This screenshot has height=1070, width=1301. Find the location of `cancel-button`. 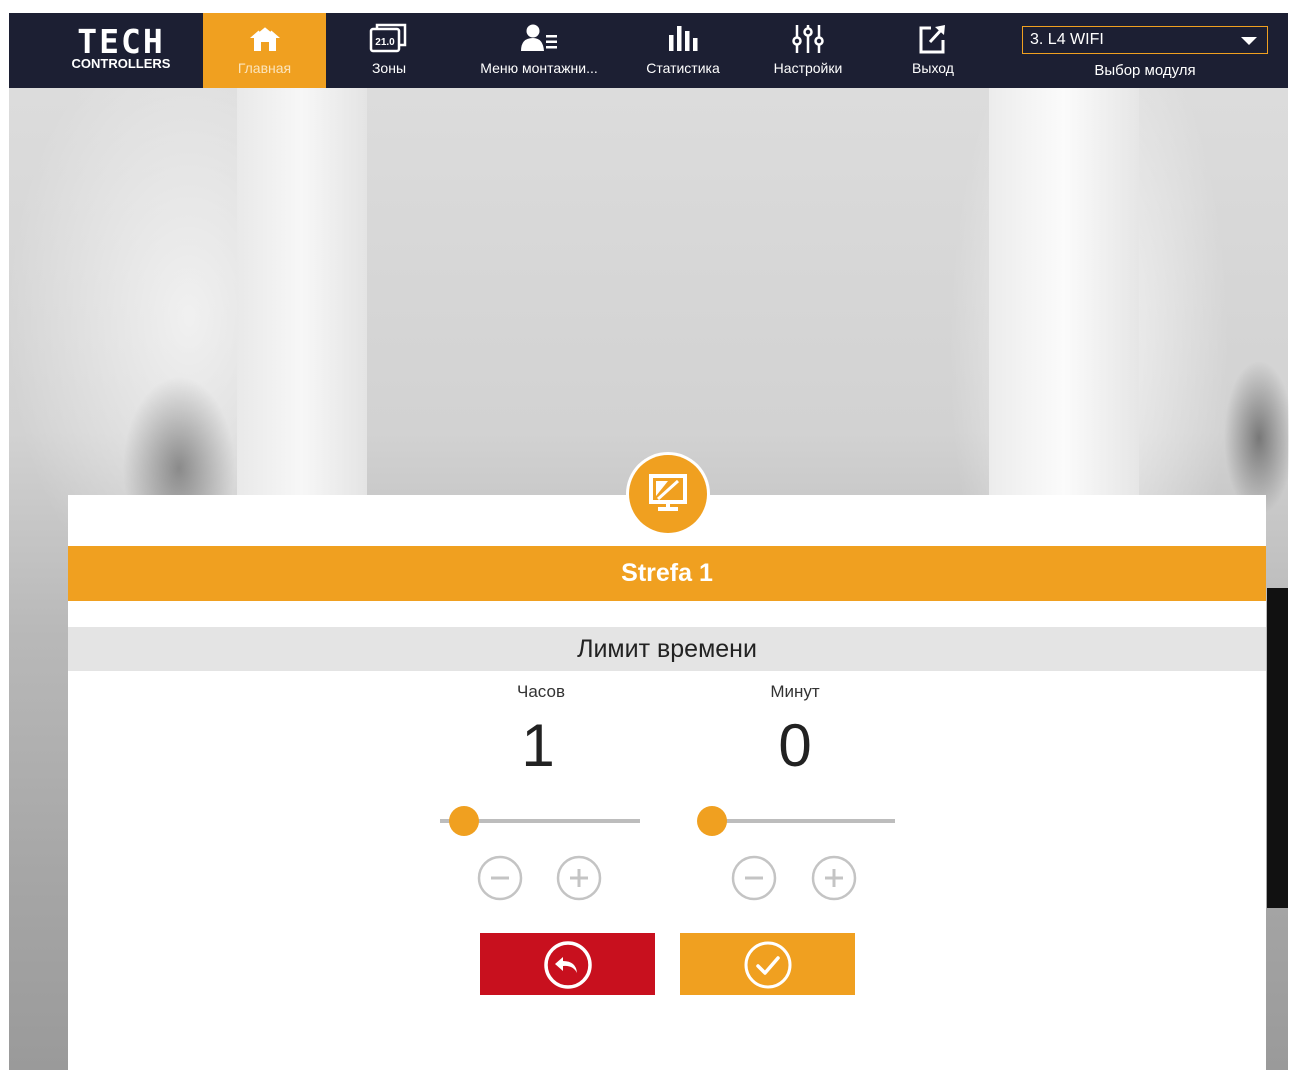

cancel-button is located at coordinates (567, 964).